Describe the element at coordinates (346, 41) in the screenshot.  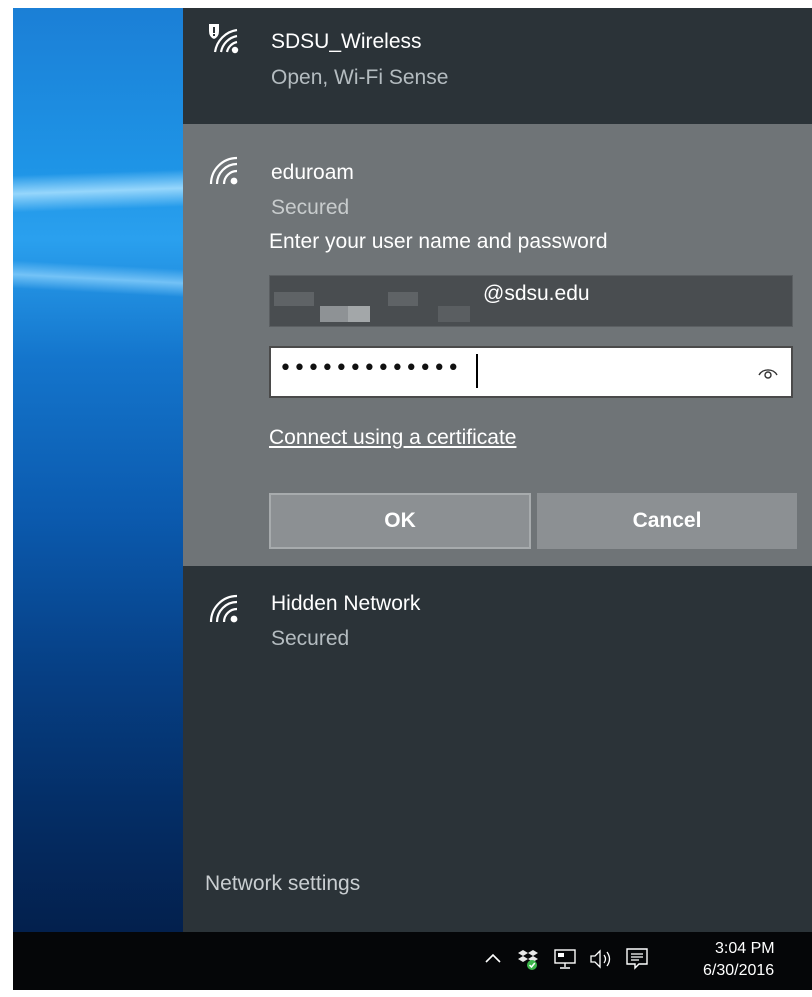
I see `network-name: SDSU_Wireless` at that location.